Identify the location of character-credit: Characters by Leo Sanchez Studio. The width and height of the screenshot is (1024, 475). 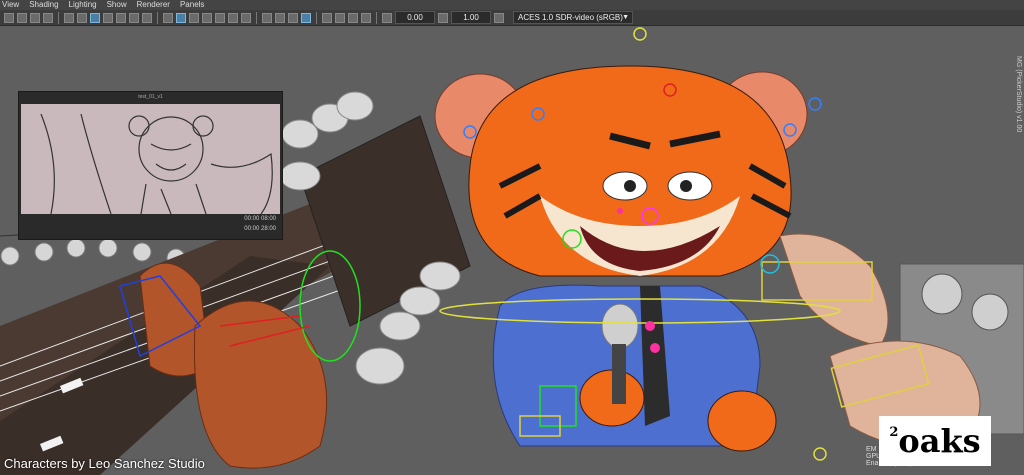
(104, 463).